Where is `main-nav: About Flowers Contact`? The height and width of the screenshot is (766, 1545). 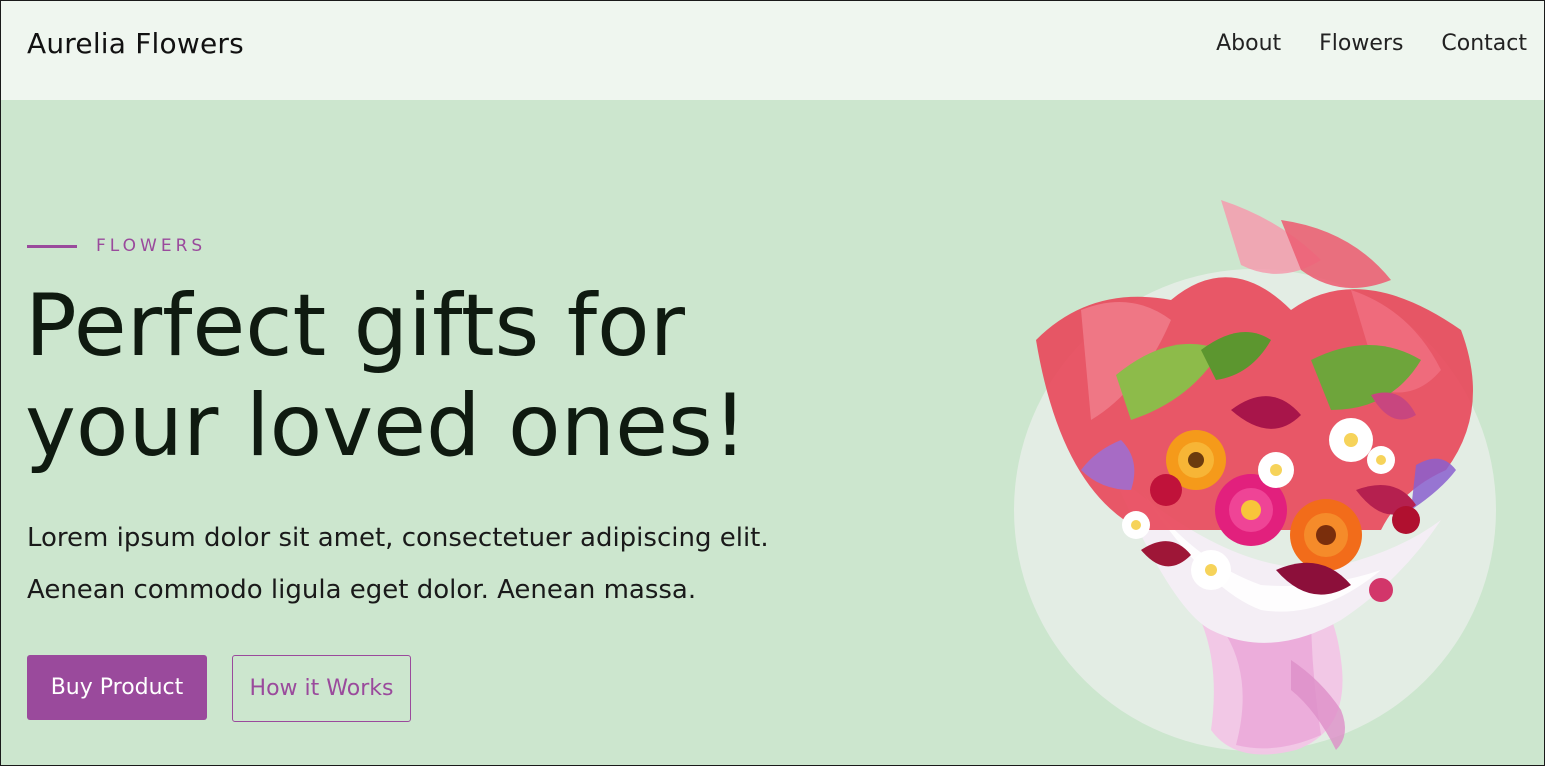 main-nav: About Flowers Contact is located at coordinates (1371, 43).